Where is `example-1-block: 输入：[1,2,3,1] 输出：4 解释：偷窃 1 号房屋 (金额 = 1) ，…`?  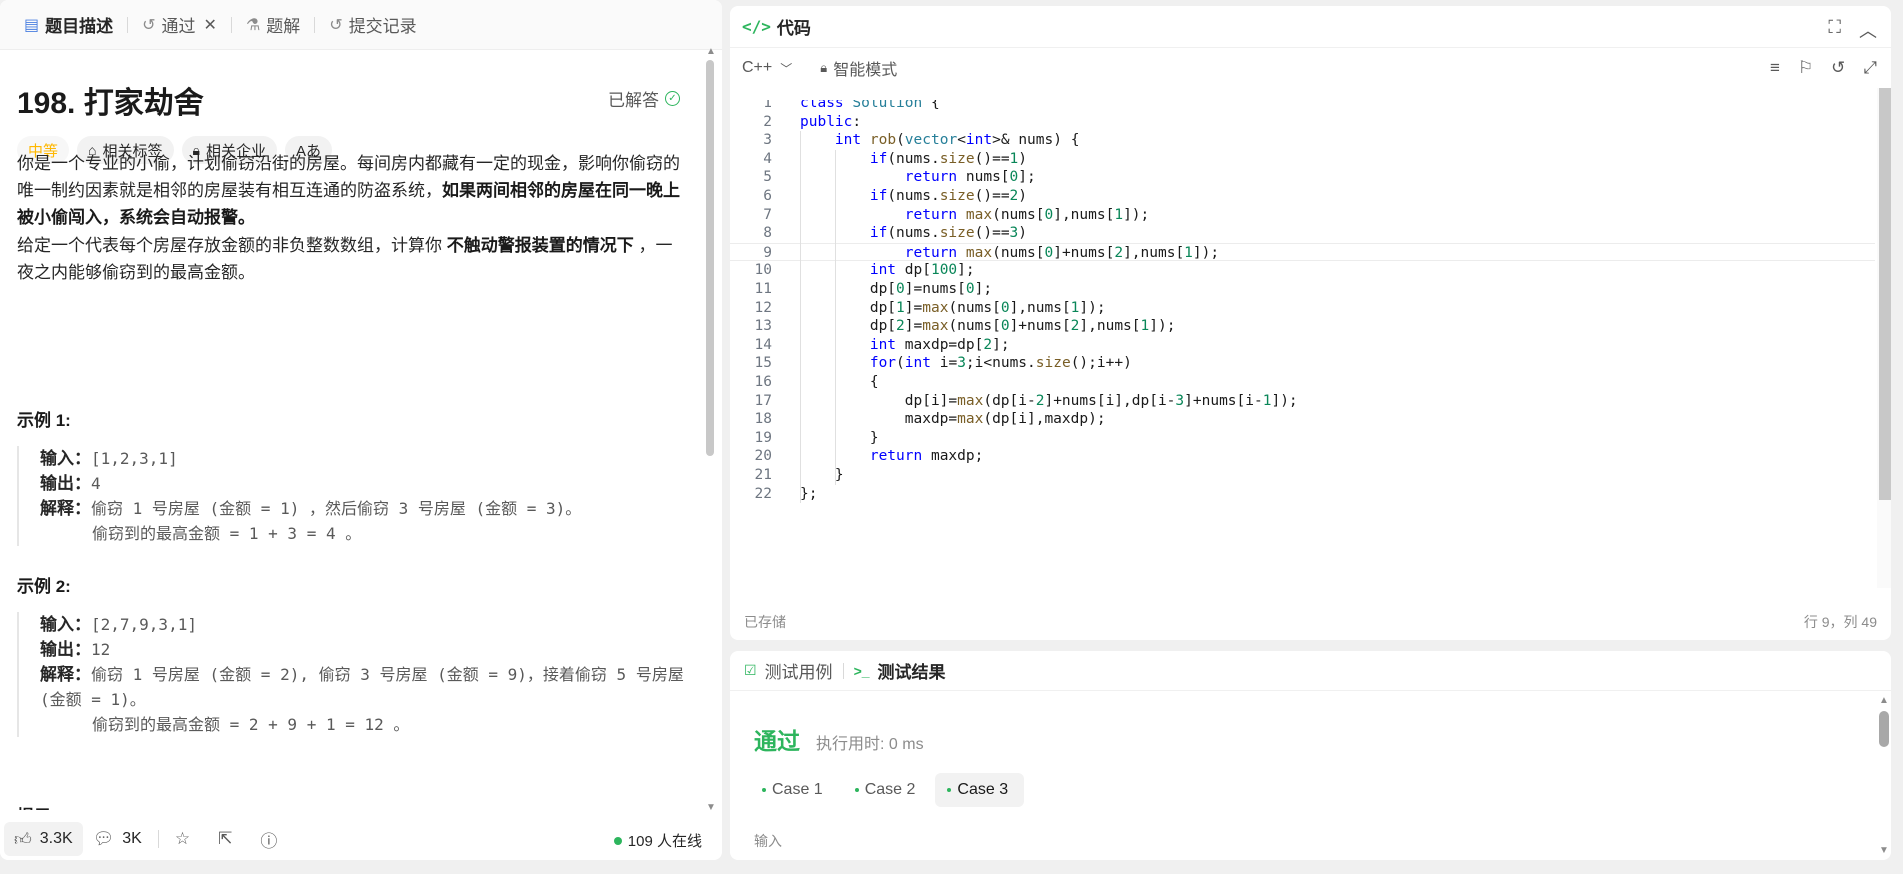 example-1-block: 输入：[1,2,3,1] 输出：4 解释：偷窃 1 号房屋 (金额 = 1) ，… is located at coordinates (353, 496).